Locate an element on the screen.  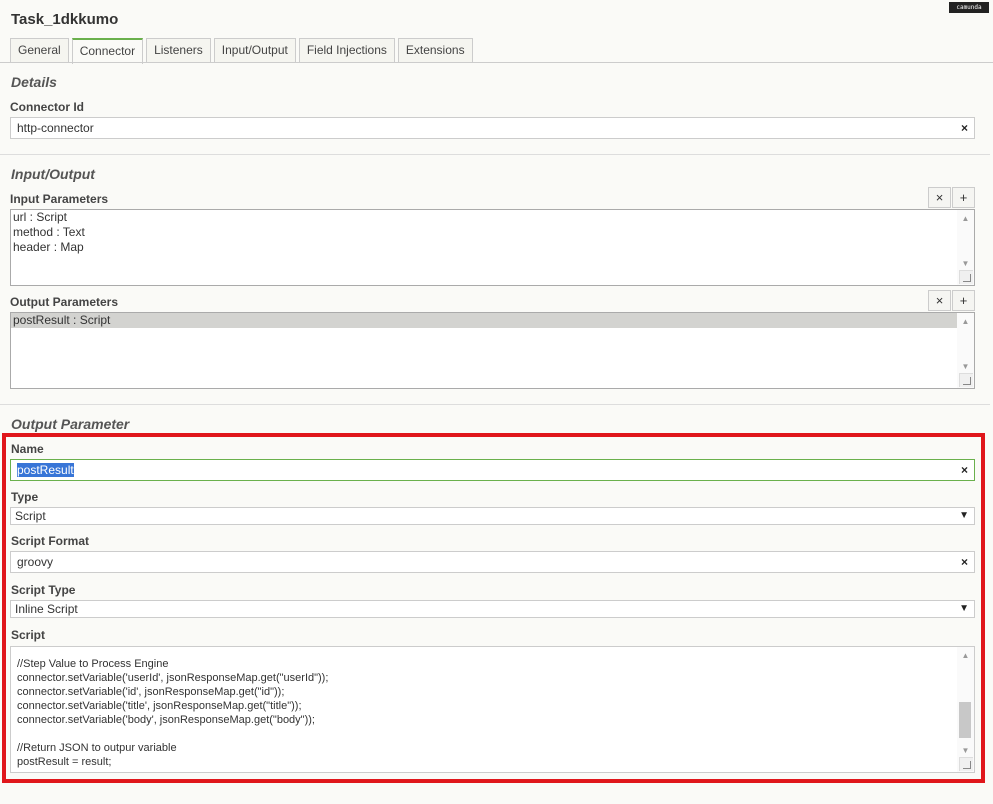
type-select: Script ▼ is located at coordinates (492, 516).